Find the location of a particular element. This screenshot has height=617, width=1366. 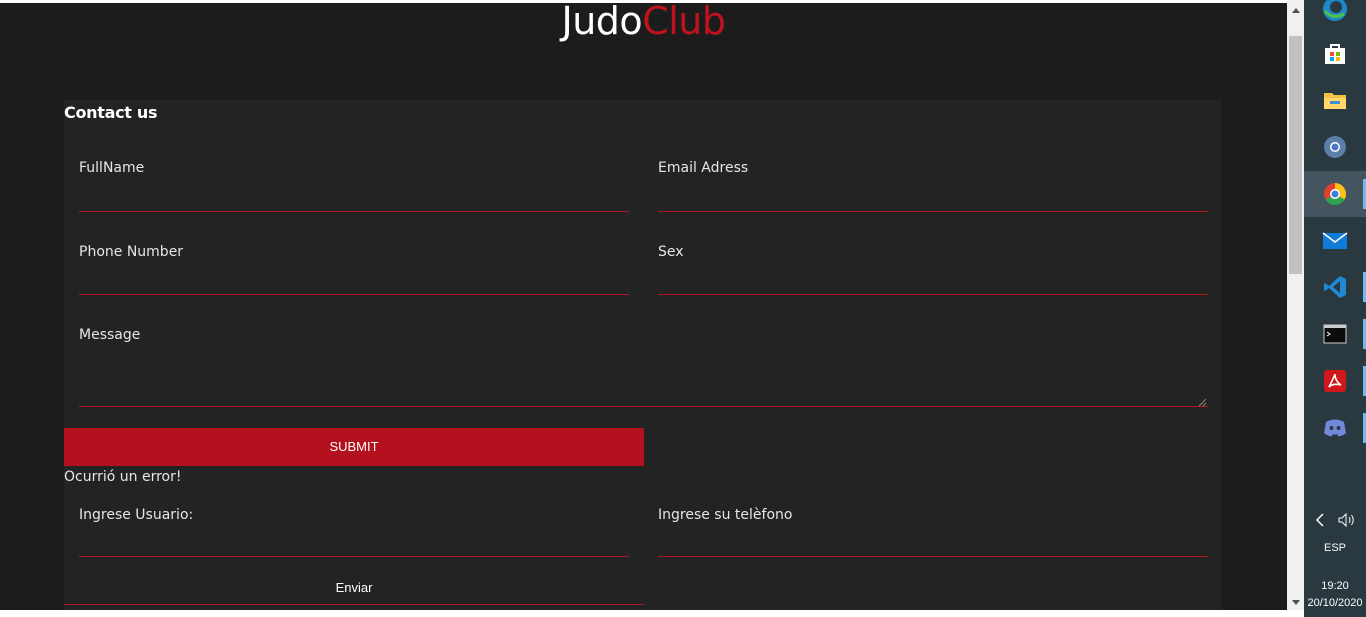

taskbar-terminal is located at coordinates (1335, 334).